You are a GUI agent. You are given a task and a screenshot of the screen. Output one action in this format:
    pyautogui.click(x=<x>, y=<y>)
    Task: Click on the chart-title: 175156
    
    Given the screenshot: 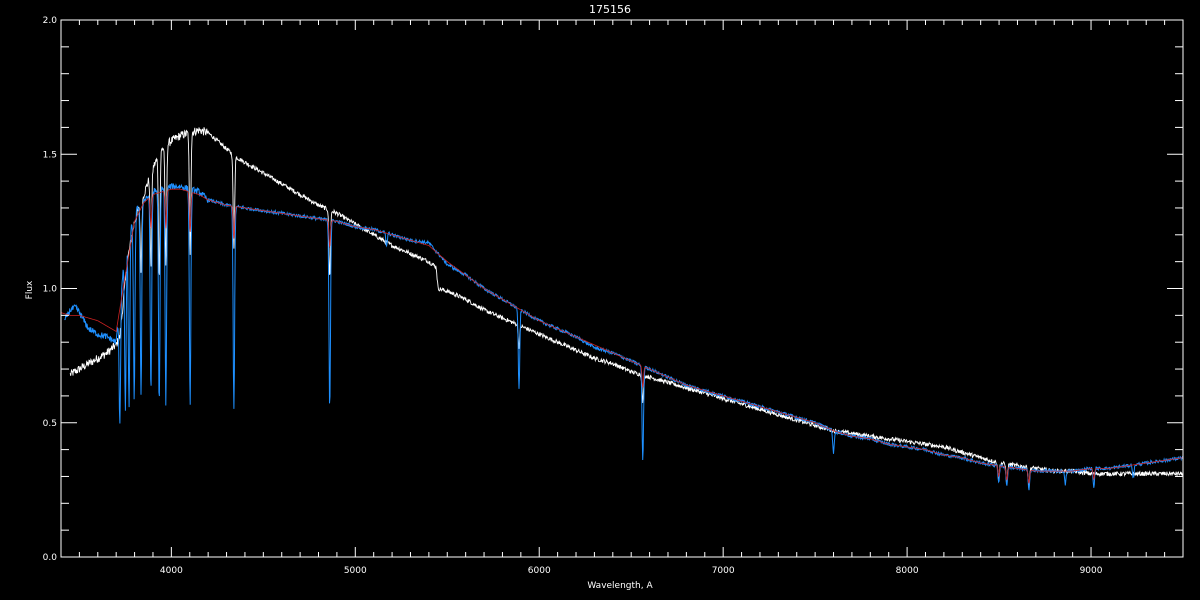 What is the action you would take?
    pyautogui.click(x=610, y=9)
    